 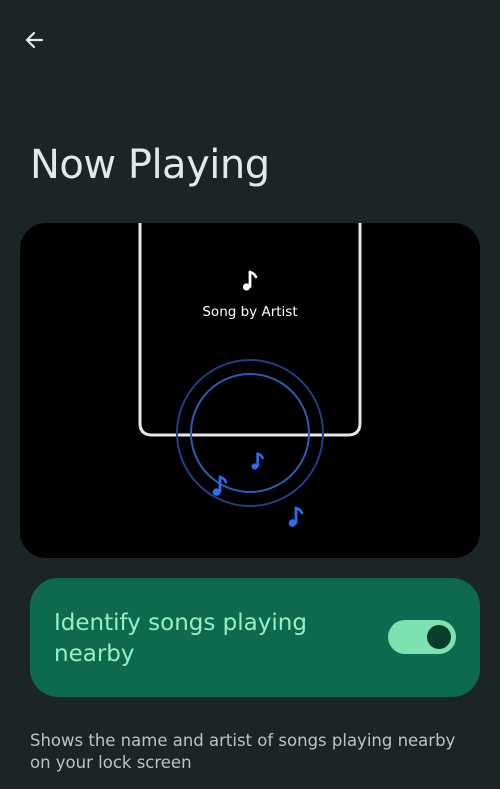 I want to click on toggle-thumb, so click(x=439, y=637).